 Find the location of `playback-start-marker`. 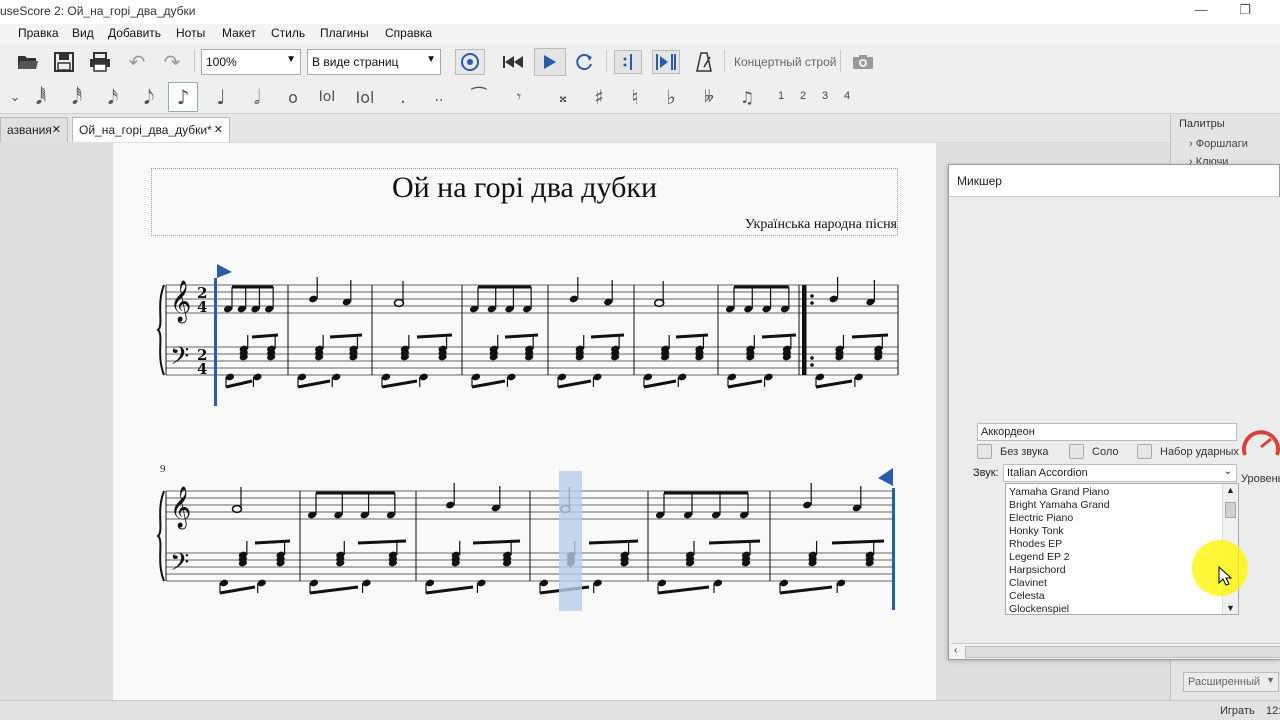

playback-start-marker is located at coordinates (215, 342).